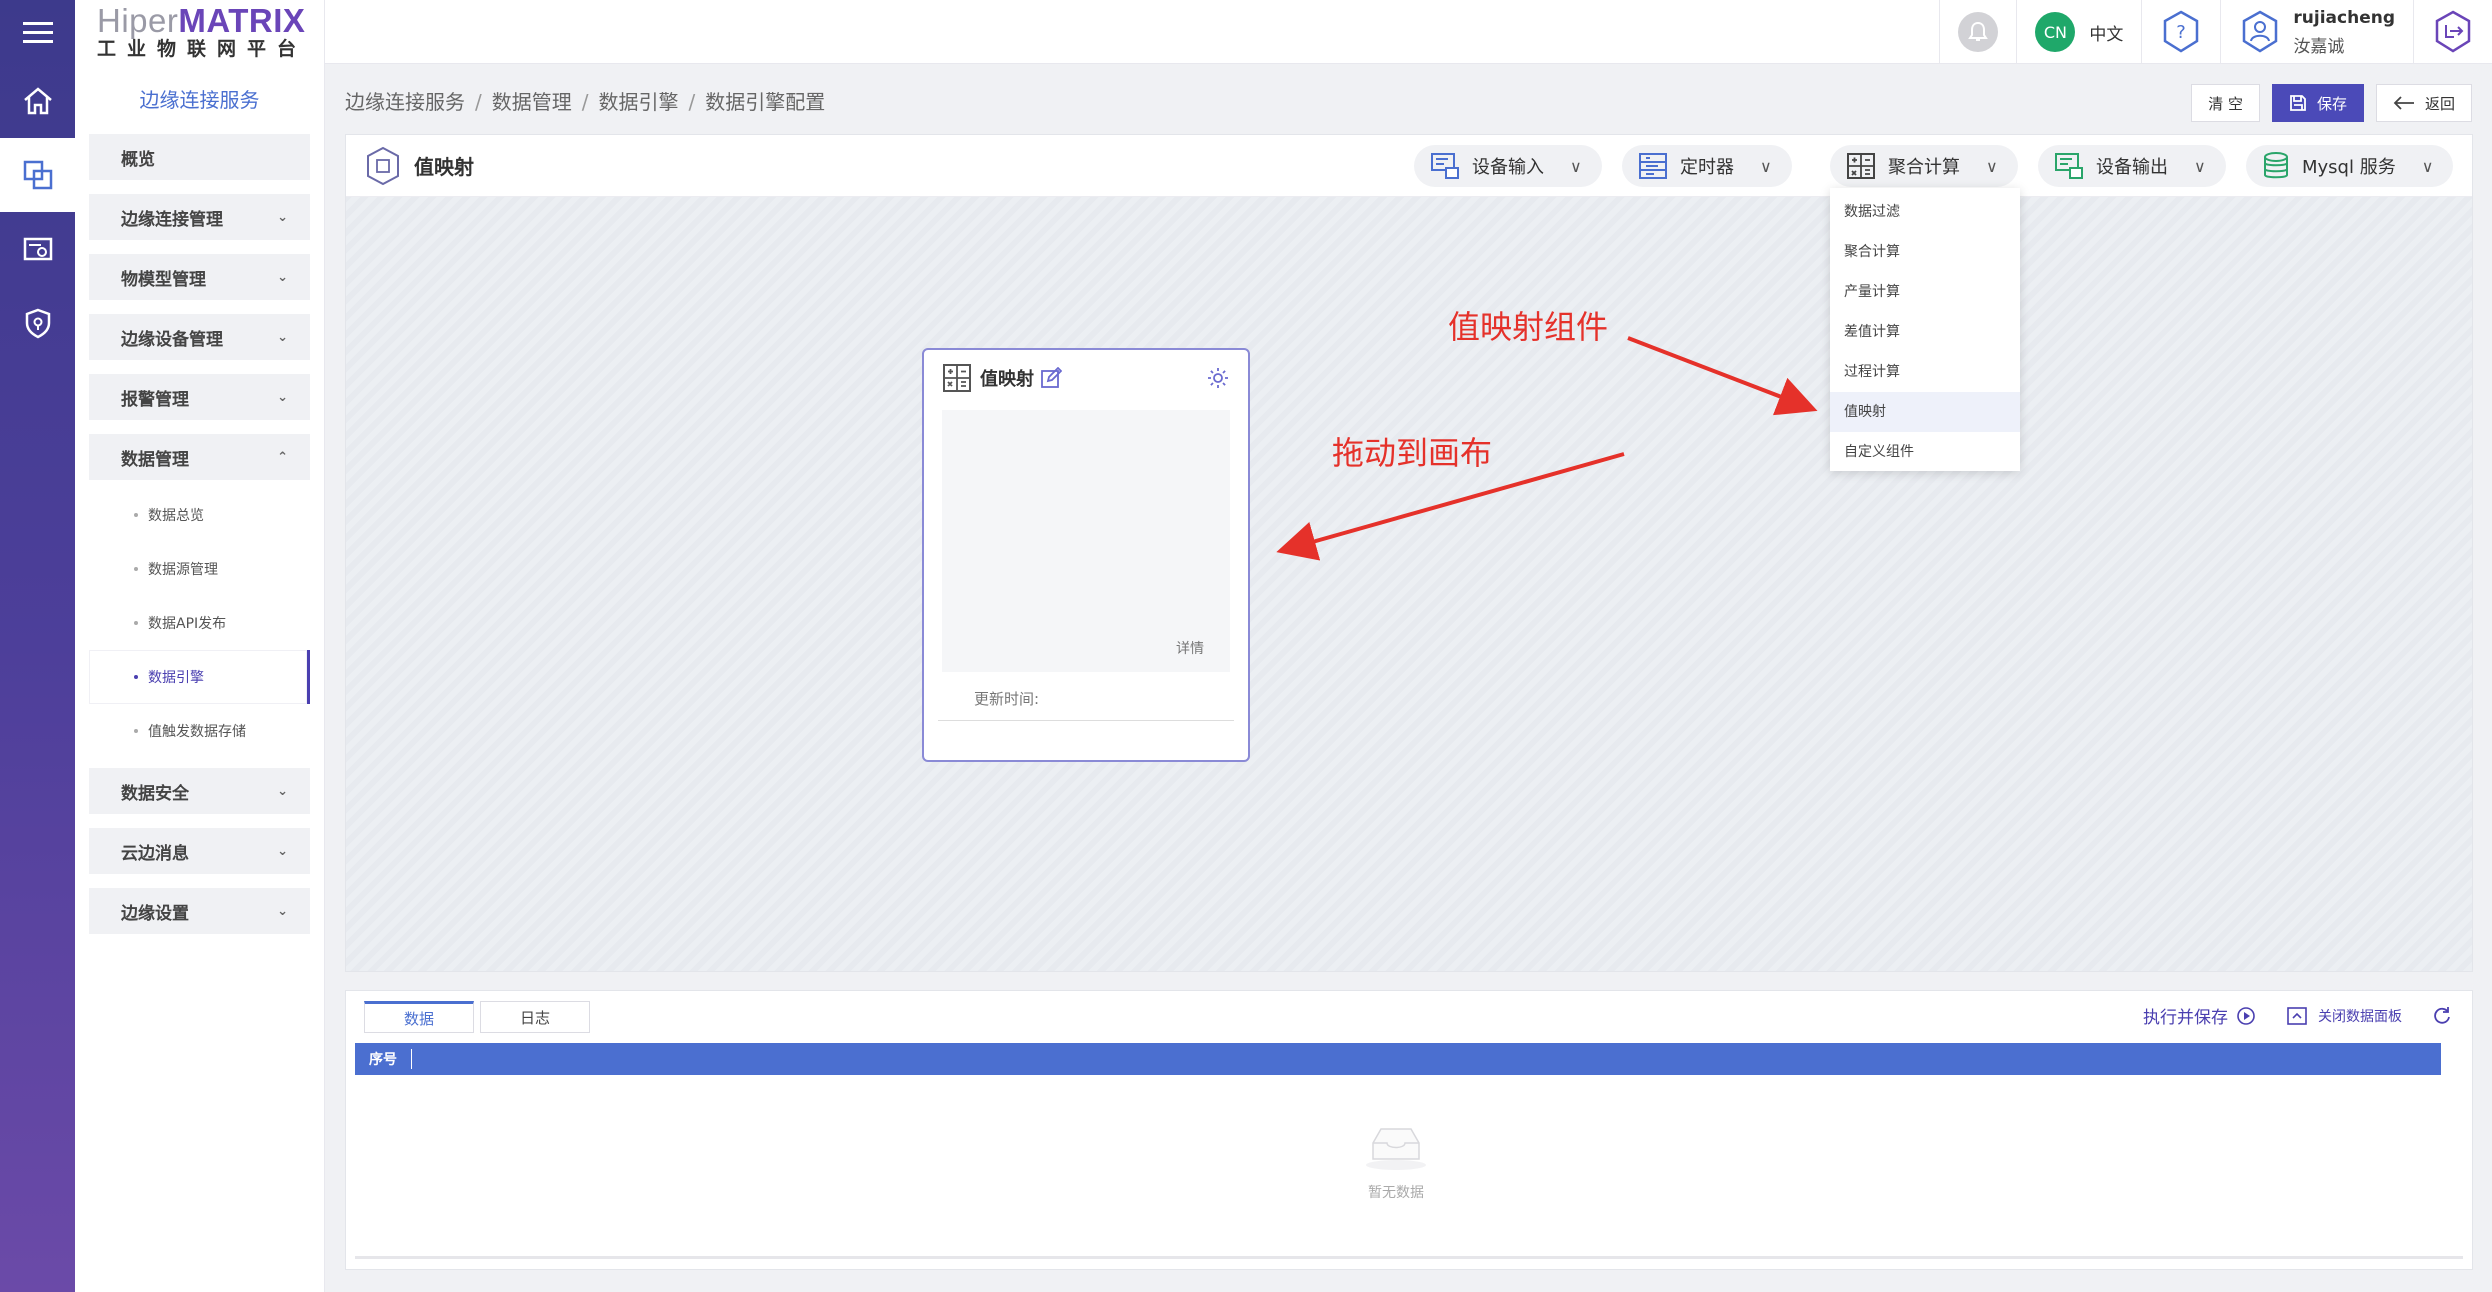 The image size is (2492, 1292). I want to click on bell-icon, so click(1978, 32).